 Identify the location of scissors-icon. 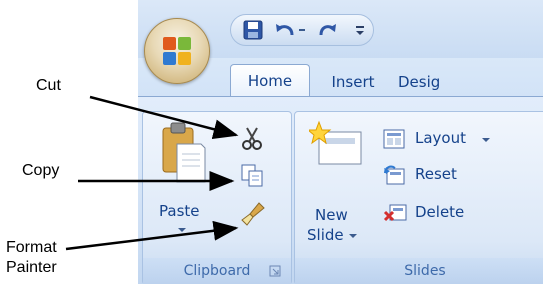
(252, 138).